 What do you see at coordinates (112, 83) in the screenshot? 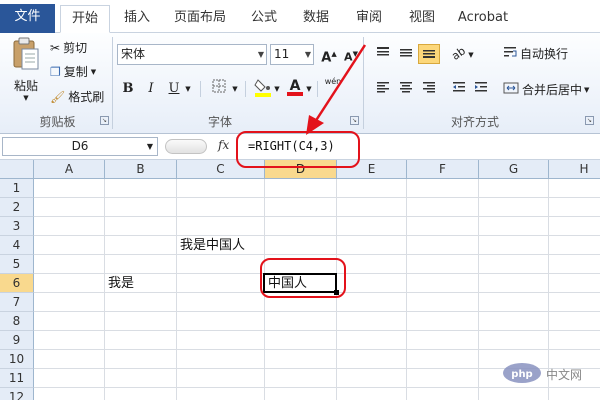
I see `group-divider` at bounding box center [112, 83].